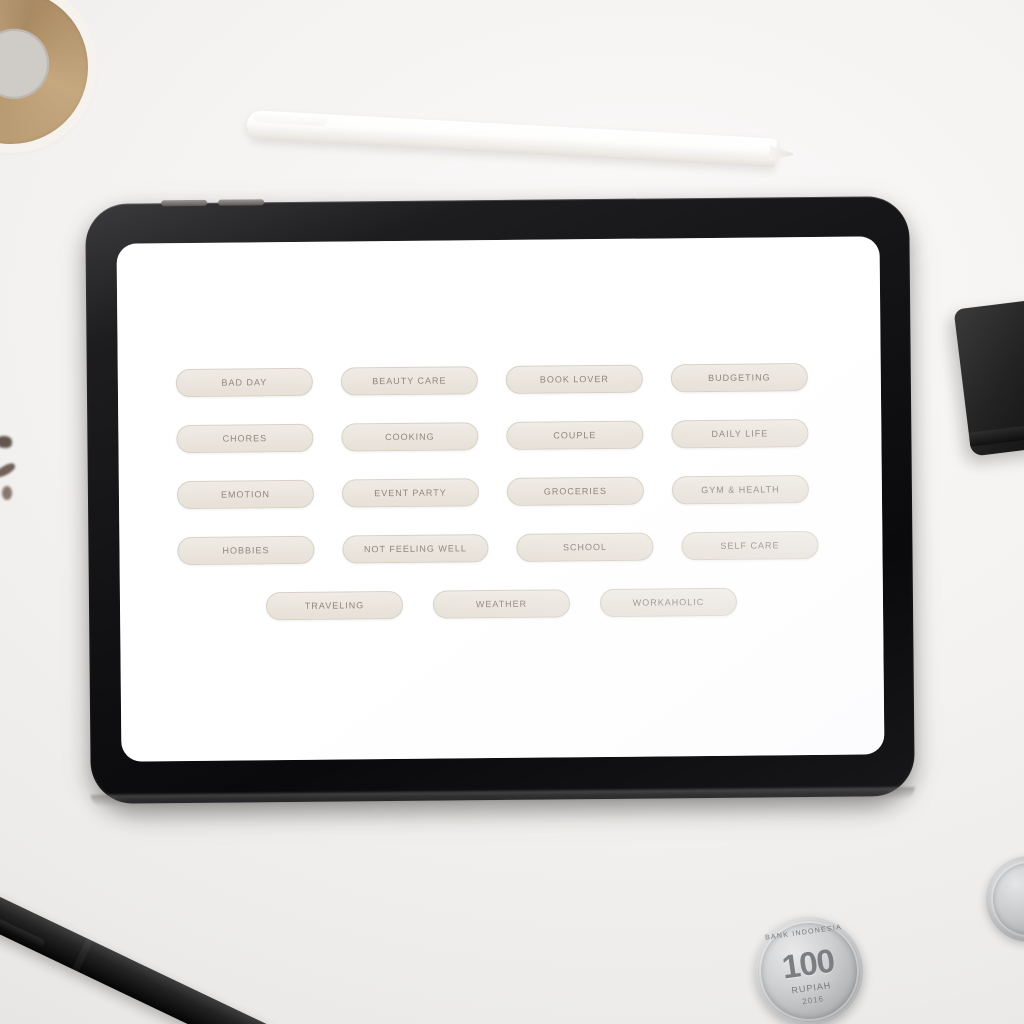 The width and height of the screenshot is (1024, 1024). I want to click on category-pill-groceries: GROCERIES, so click(575, 491).